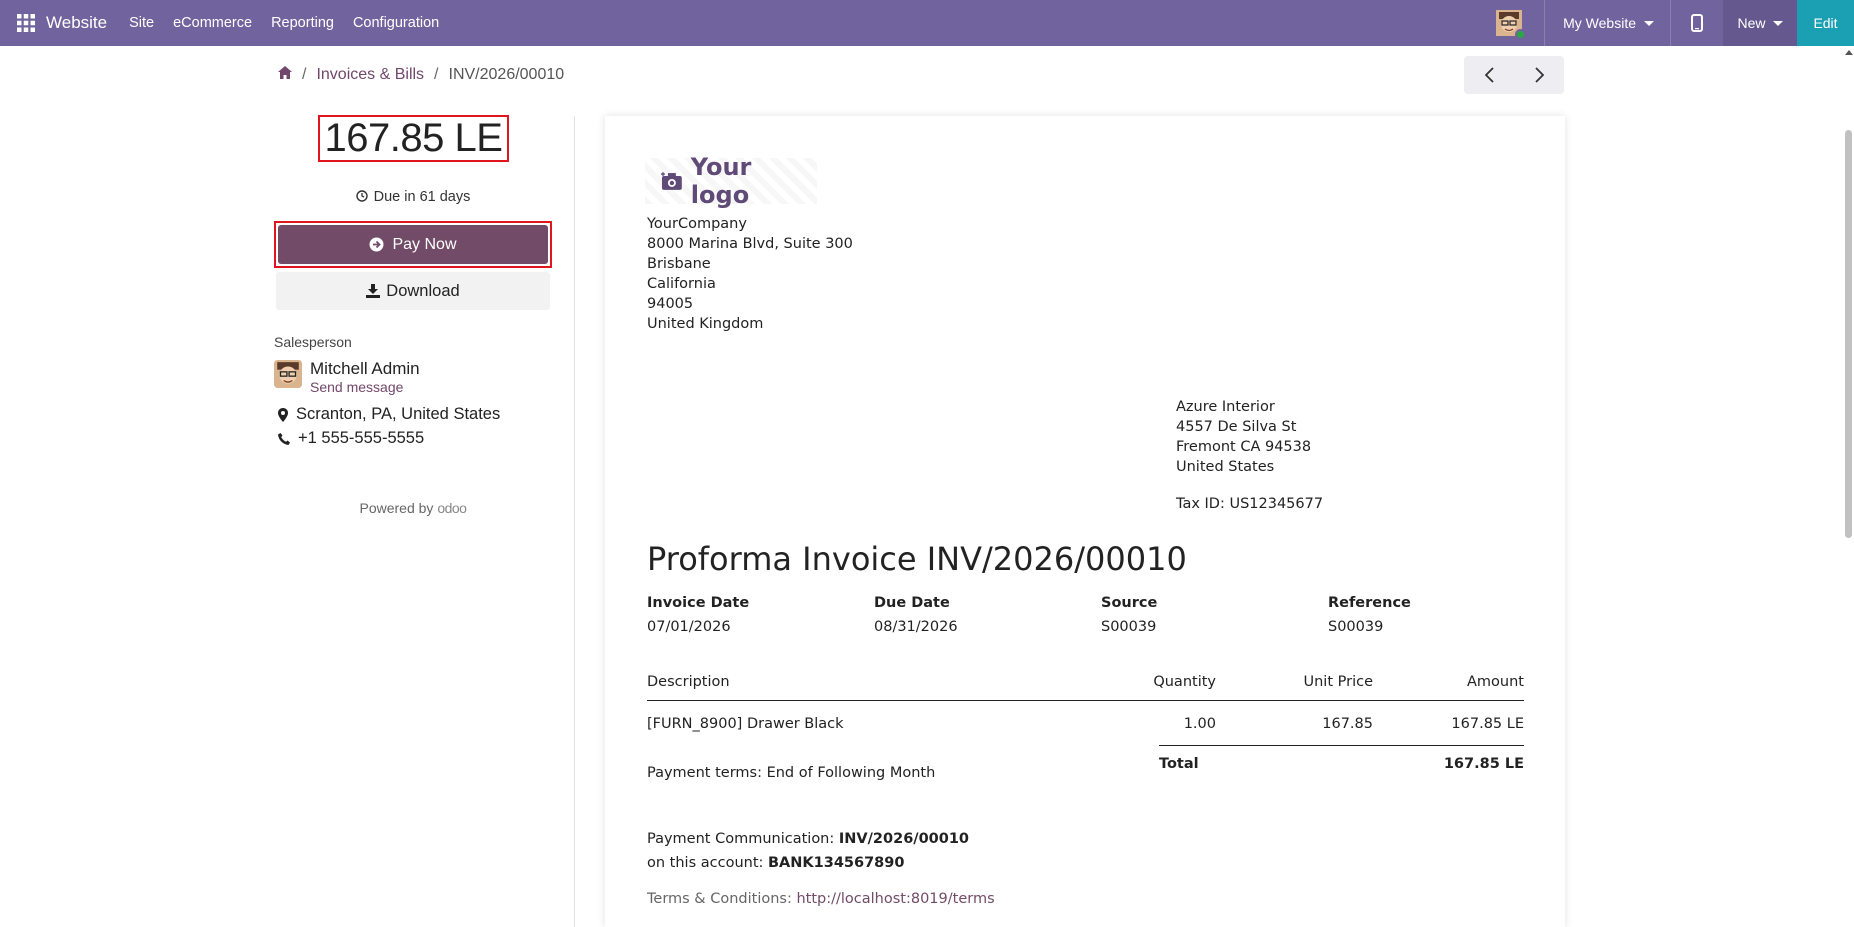 This screenshot has height=927, width=1854. I want to click on phone-text: +1 555-555-5555, so click(361, 438).